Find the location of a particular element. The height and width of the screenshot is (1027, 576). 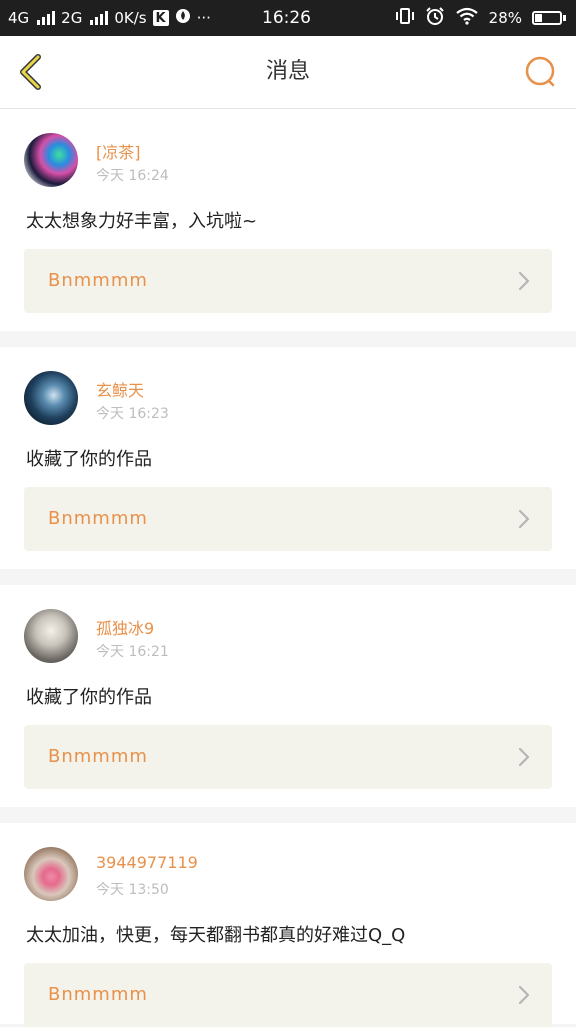

message-time: 今天 16:23 is located at coordinates (132, 414).